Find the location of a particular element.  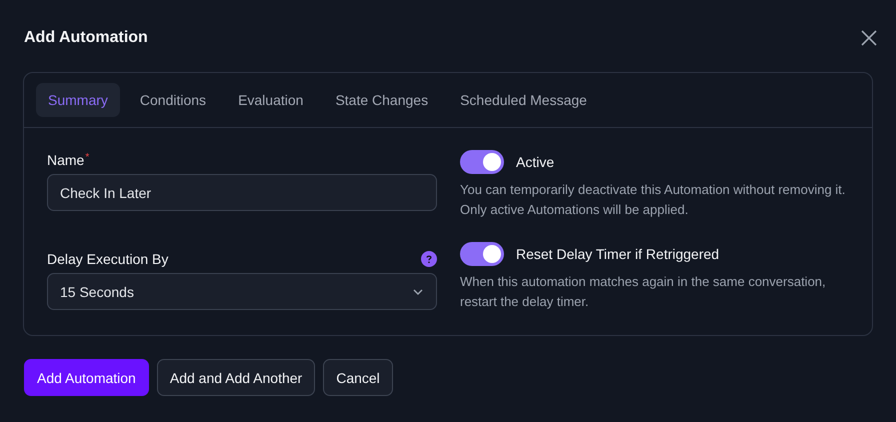

secondary-button: Add and Add Another is located at coordinates (236, 377).